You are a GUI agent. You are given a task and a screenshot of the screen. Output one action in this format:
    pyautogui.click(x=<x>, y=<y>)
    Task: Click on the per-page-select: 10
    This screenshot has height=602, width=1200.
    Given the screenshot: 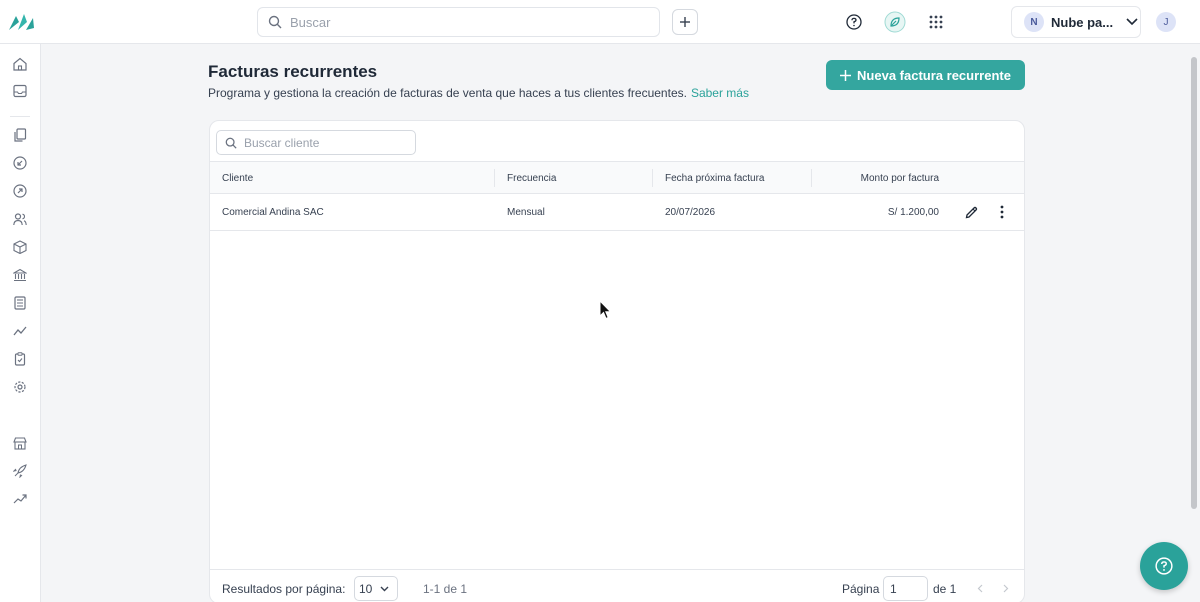 What is the action you would take?
    pyautogui.click(x=376, y=588)
    